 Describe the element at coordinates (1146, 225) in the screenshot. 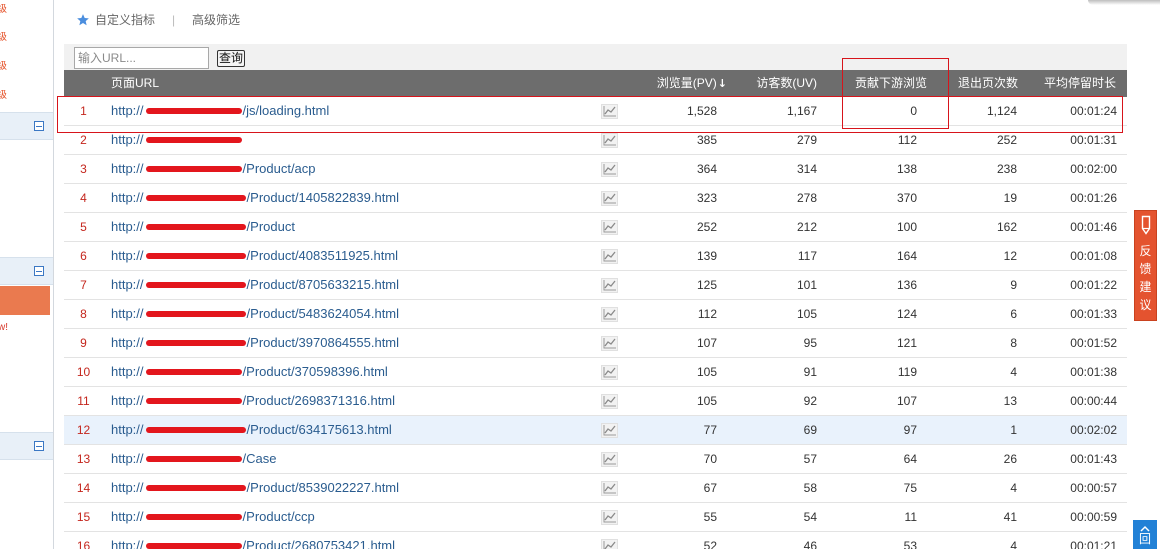

I see `pencil-icon` at that location.